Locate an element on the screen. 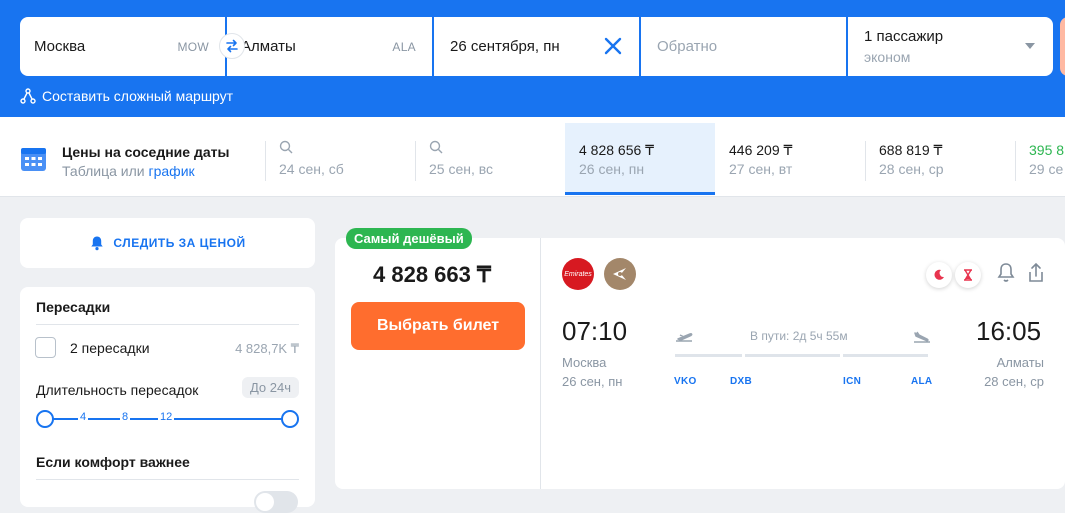  origin-code: MOW is located at coordinates (193, 47).